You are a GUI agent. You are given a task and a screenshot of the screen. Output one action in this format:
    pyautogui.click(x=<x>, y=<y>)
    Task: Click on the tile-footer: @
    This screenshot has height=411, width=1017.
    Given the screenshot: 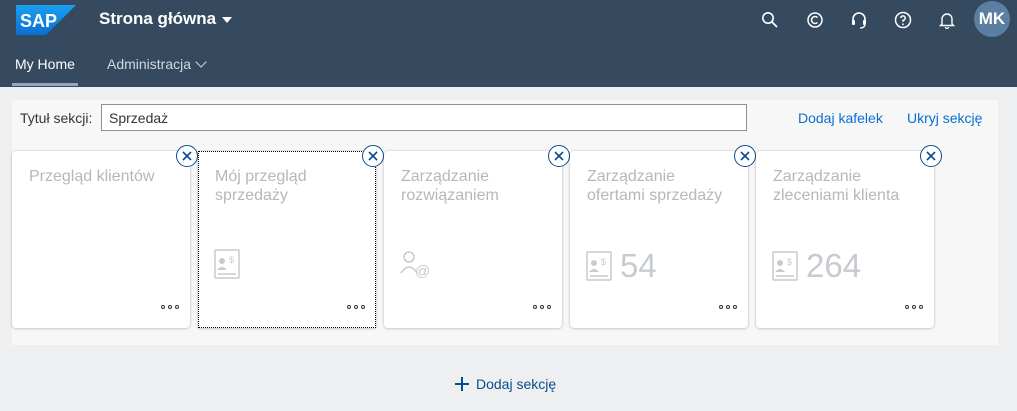 What is the action you would take?
    pyautogui.click(x=416, y=264)
    